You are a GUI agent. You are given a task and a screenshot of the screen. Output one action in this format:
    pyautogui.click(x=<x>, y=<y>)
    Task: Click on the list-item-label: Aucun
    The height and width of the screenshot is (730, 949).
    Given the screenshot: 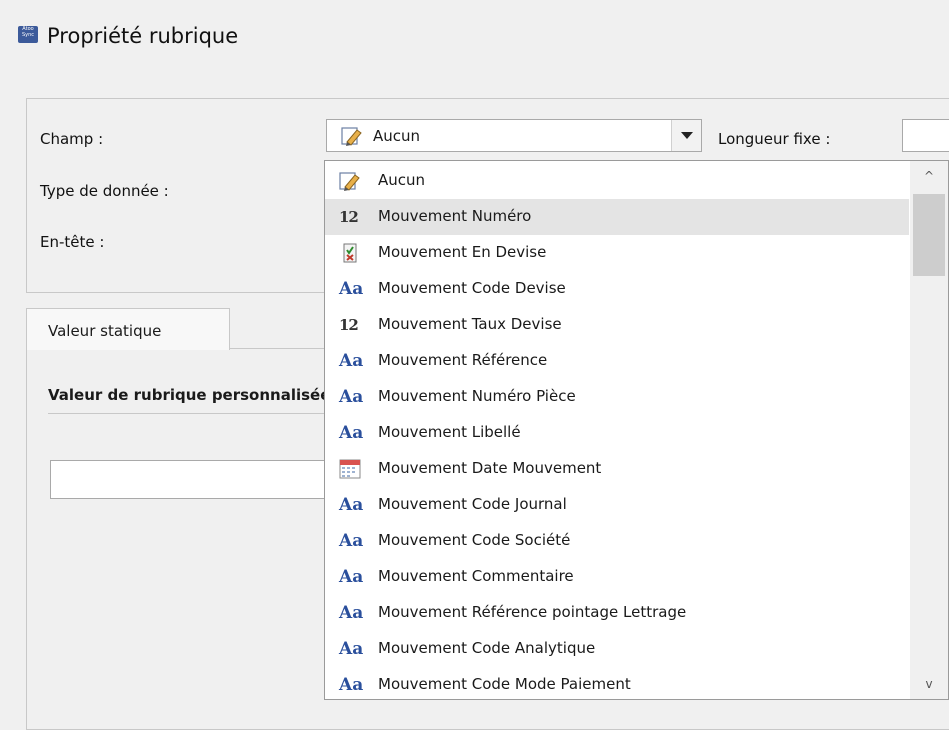 What is the action you would take?
    pyautogui.click(x=402, y=180)
    